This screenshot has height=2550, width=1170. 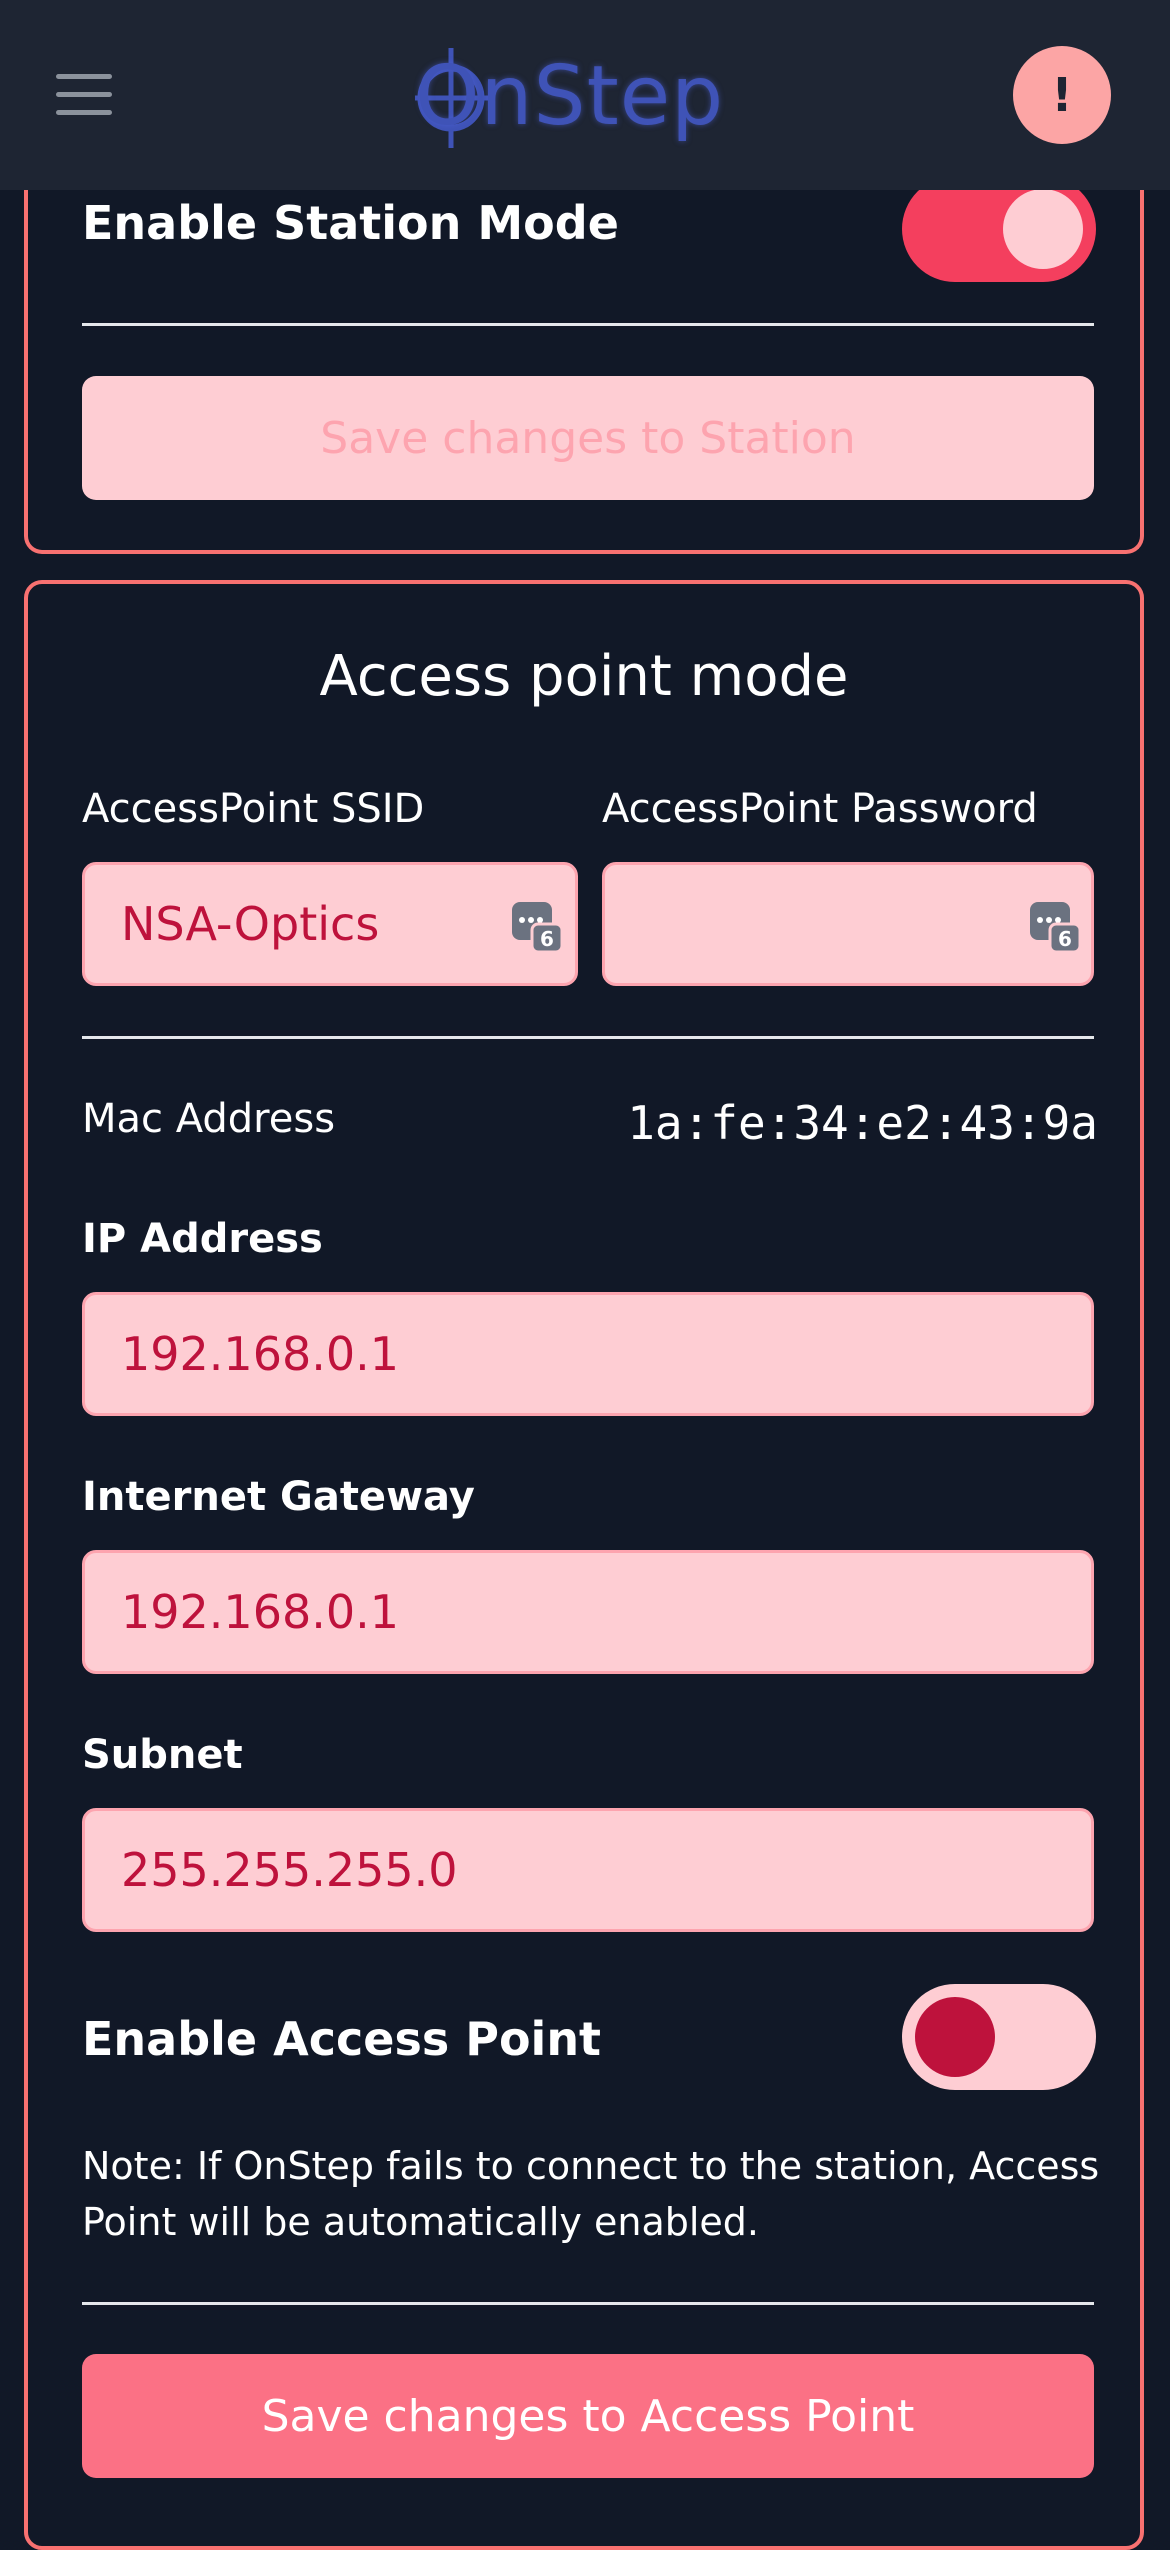 I want to click on password-input, so click(x=848, y=924).